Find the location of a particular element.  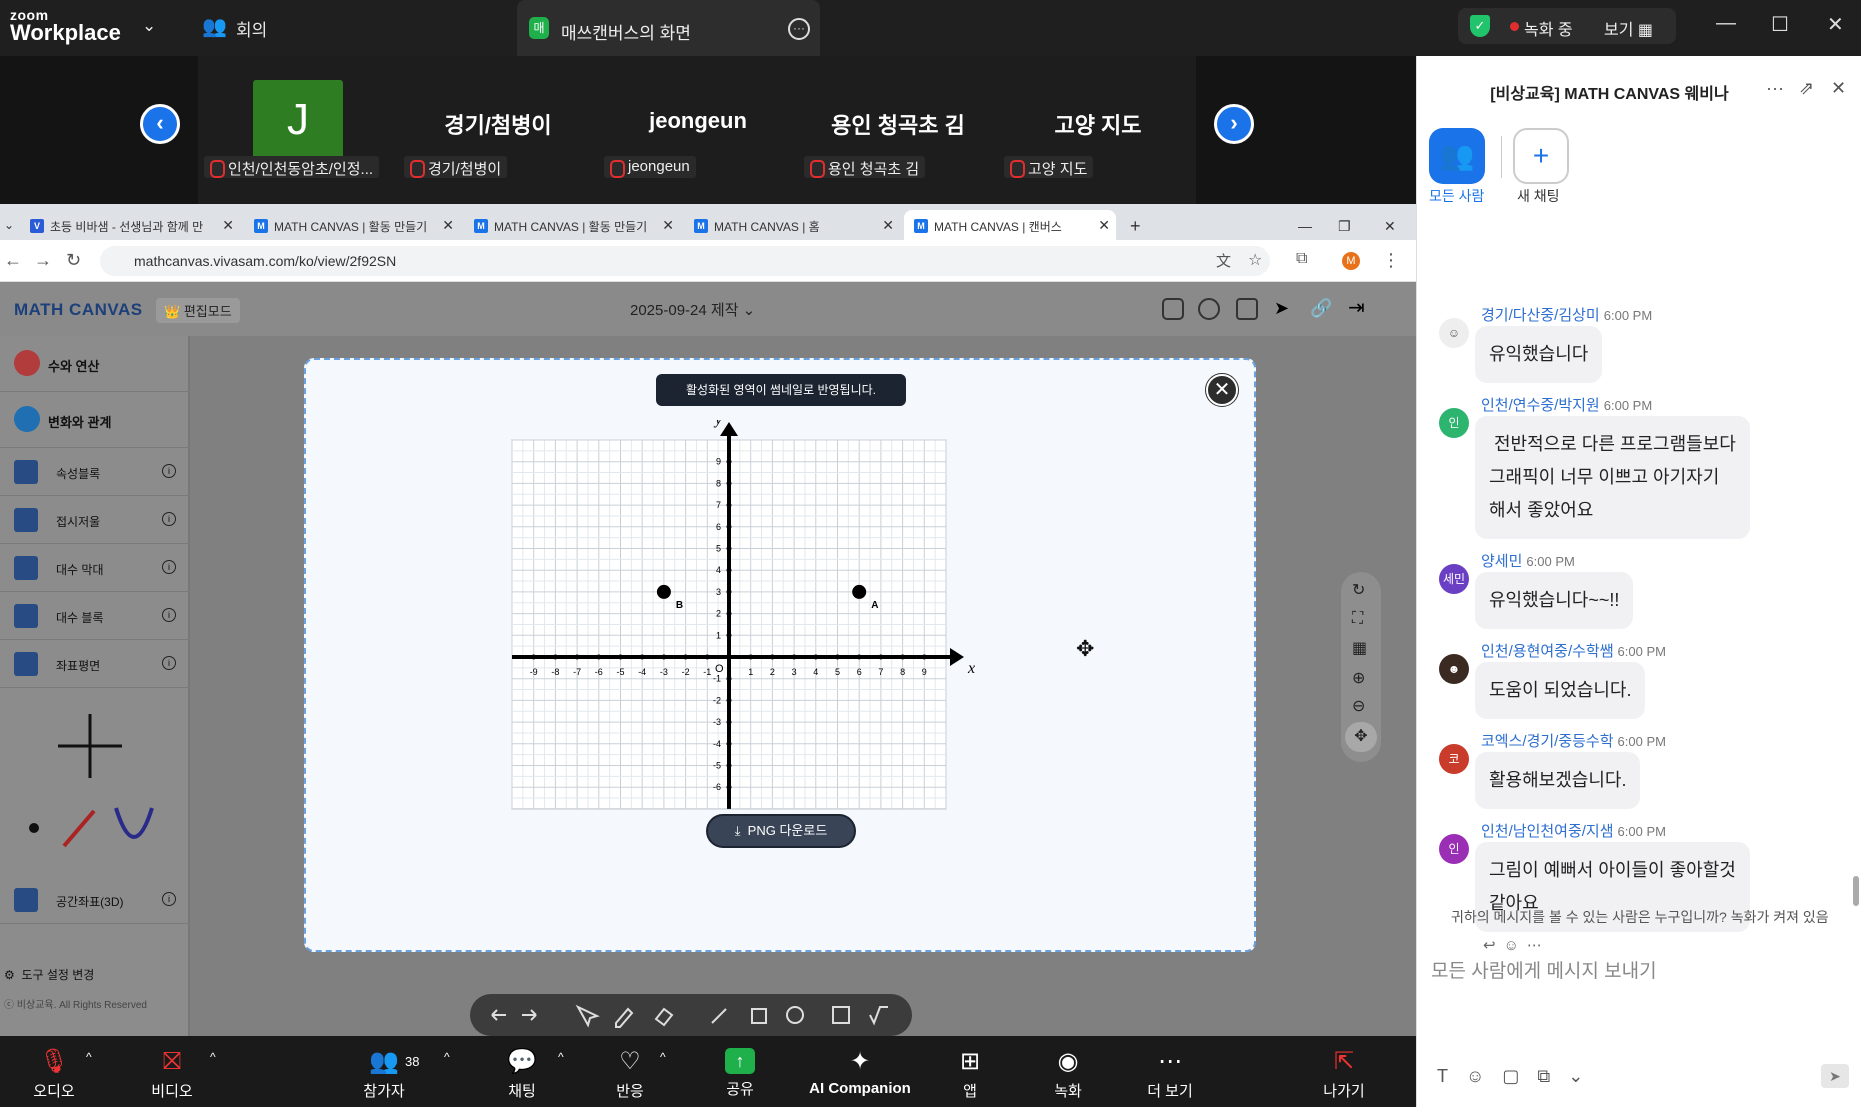

meeting-tab: 회의 is located at coordinates (251, 28).